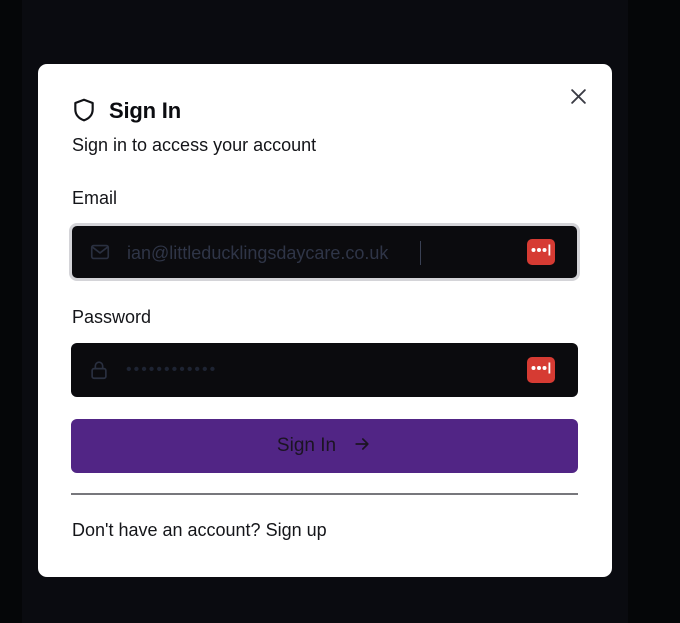 The height and width of the screenshot is (623, 680). I want to click on mail-icon, so click(100, 252).